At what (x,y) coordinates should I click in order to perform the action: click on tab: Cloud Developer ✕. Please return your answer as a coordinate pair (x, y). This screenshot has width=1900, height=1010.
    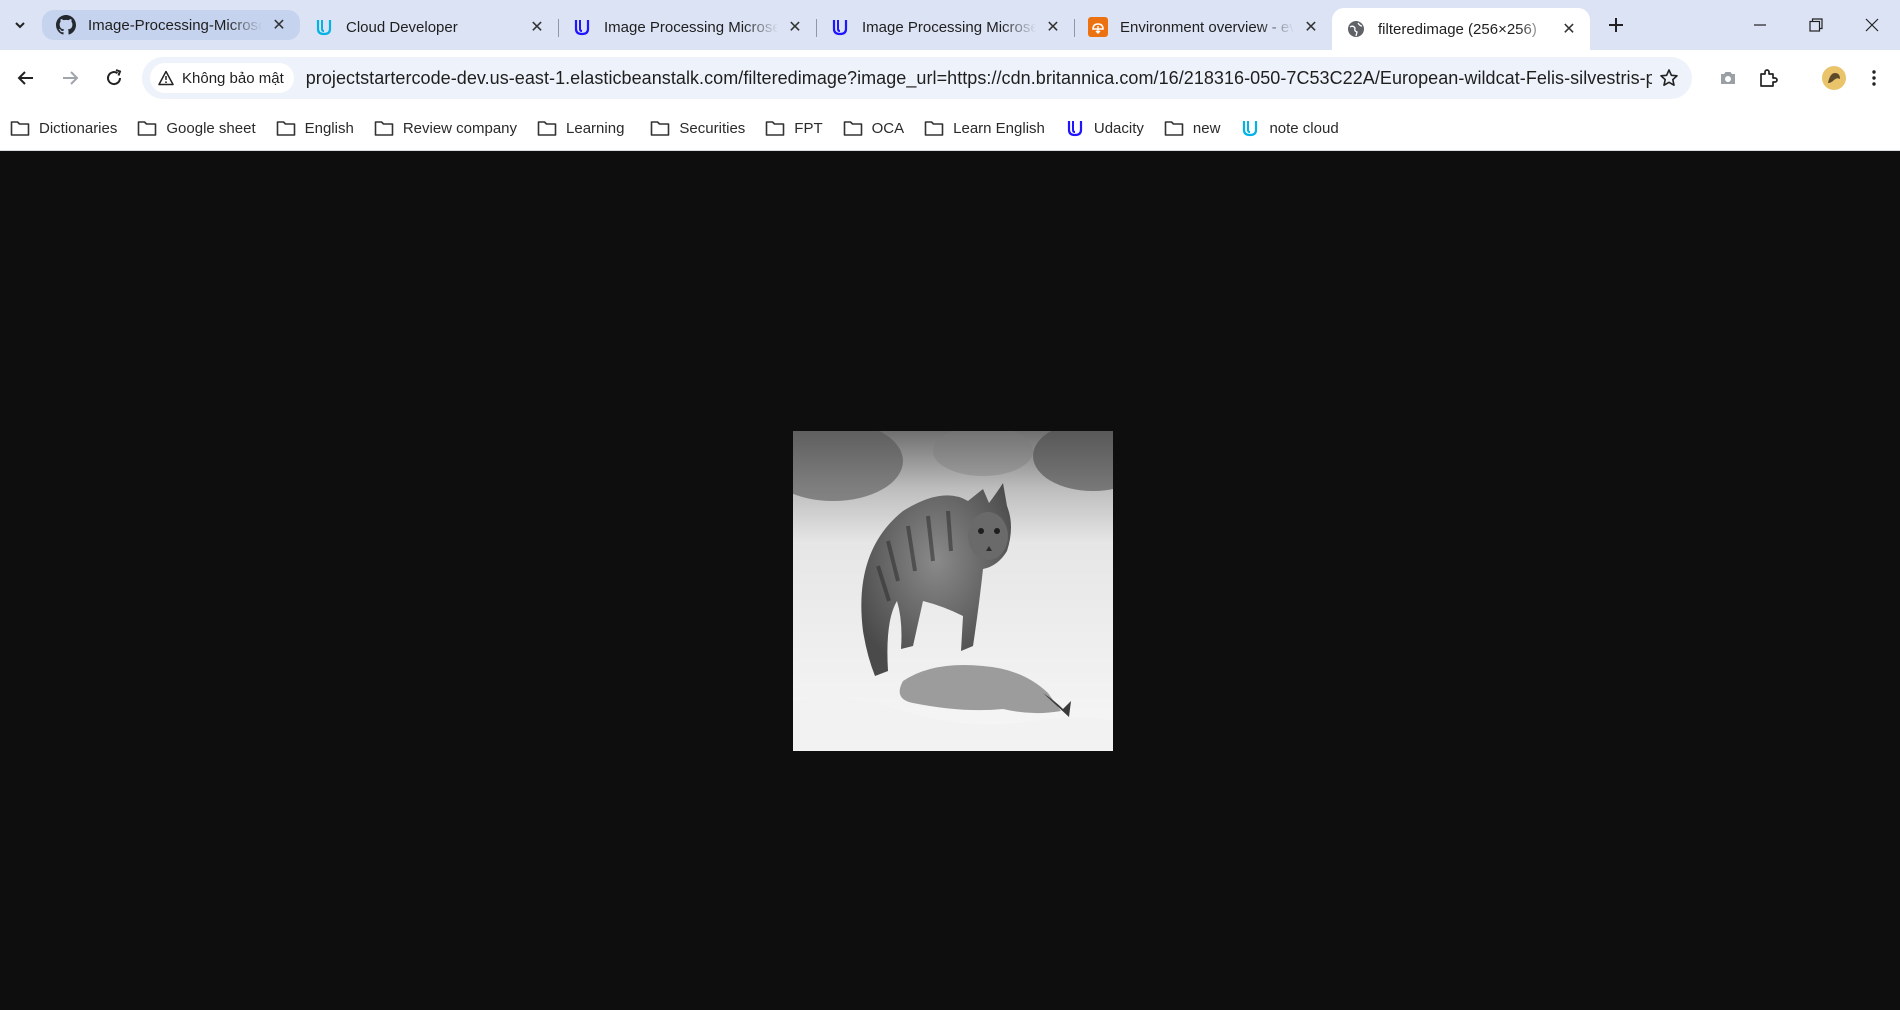
    Looking at the image, I should click on (429, 27).